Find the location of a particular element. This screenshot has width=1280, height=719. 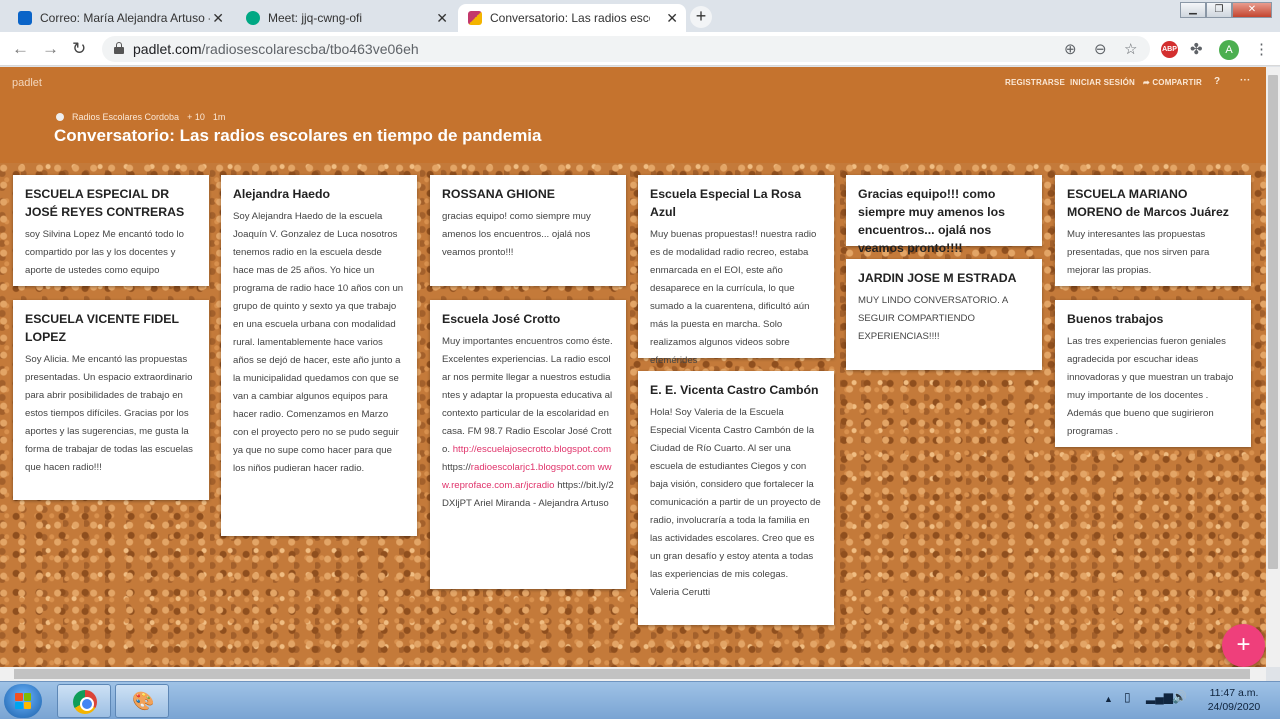

chrome-icon is located at coordinates (85, 702).